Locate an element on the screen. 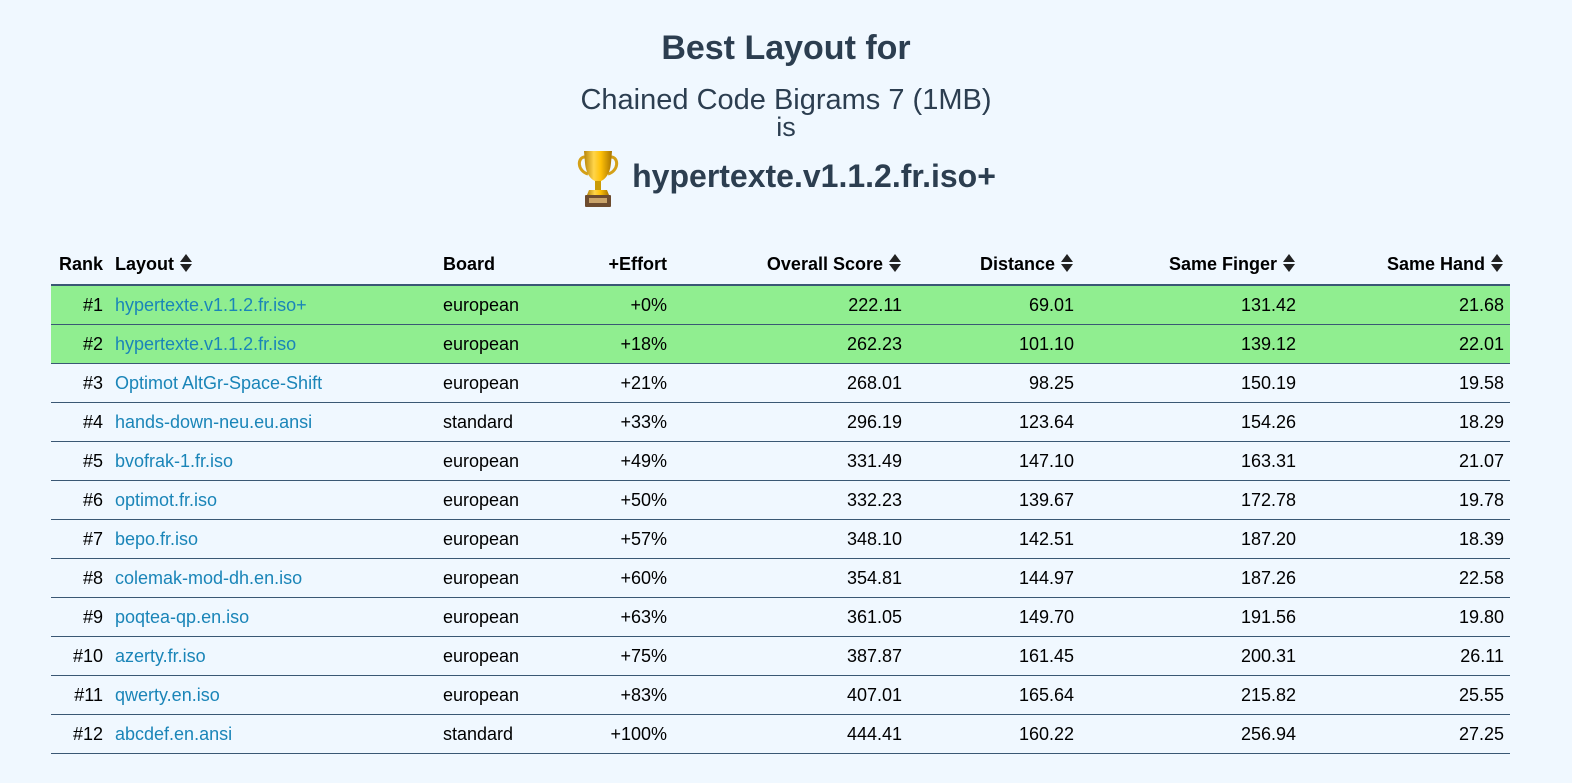 This screenshot has width=1572, height=783. cell-overall-score: 387.87 is located at coordinates (790, 656).